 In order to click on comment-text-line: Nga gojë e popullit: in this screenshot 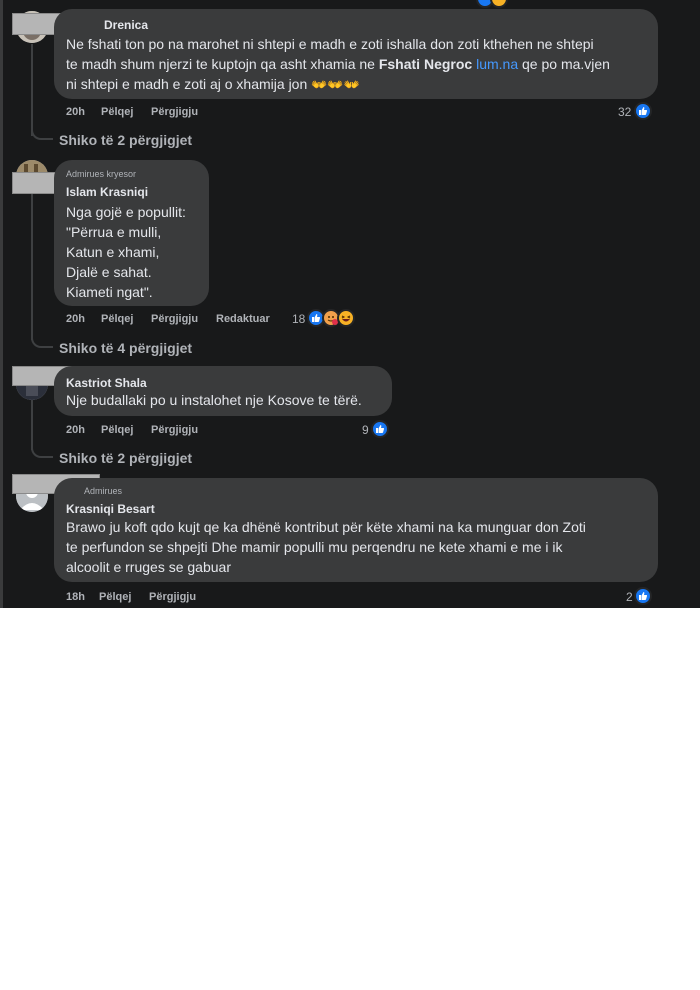, I will do `click(126, 212)`.